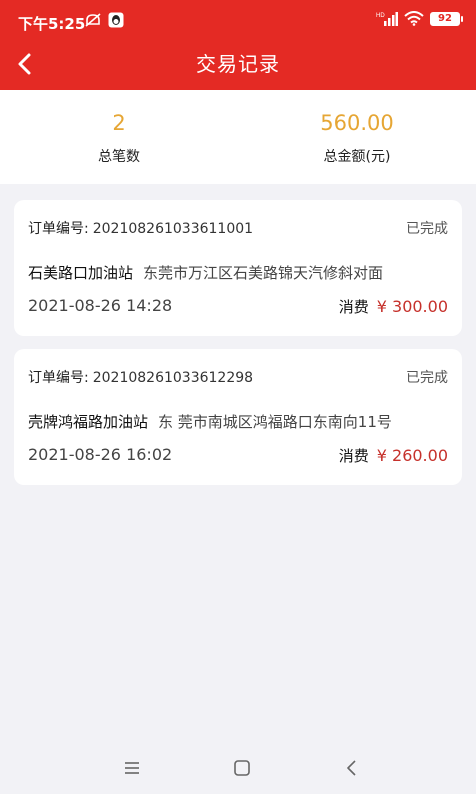  I want to click on system-home-button, so click(242, 768).